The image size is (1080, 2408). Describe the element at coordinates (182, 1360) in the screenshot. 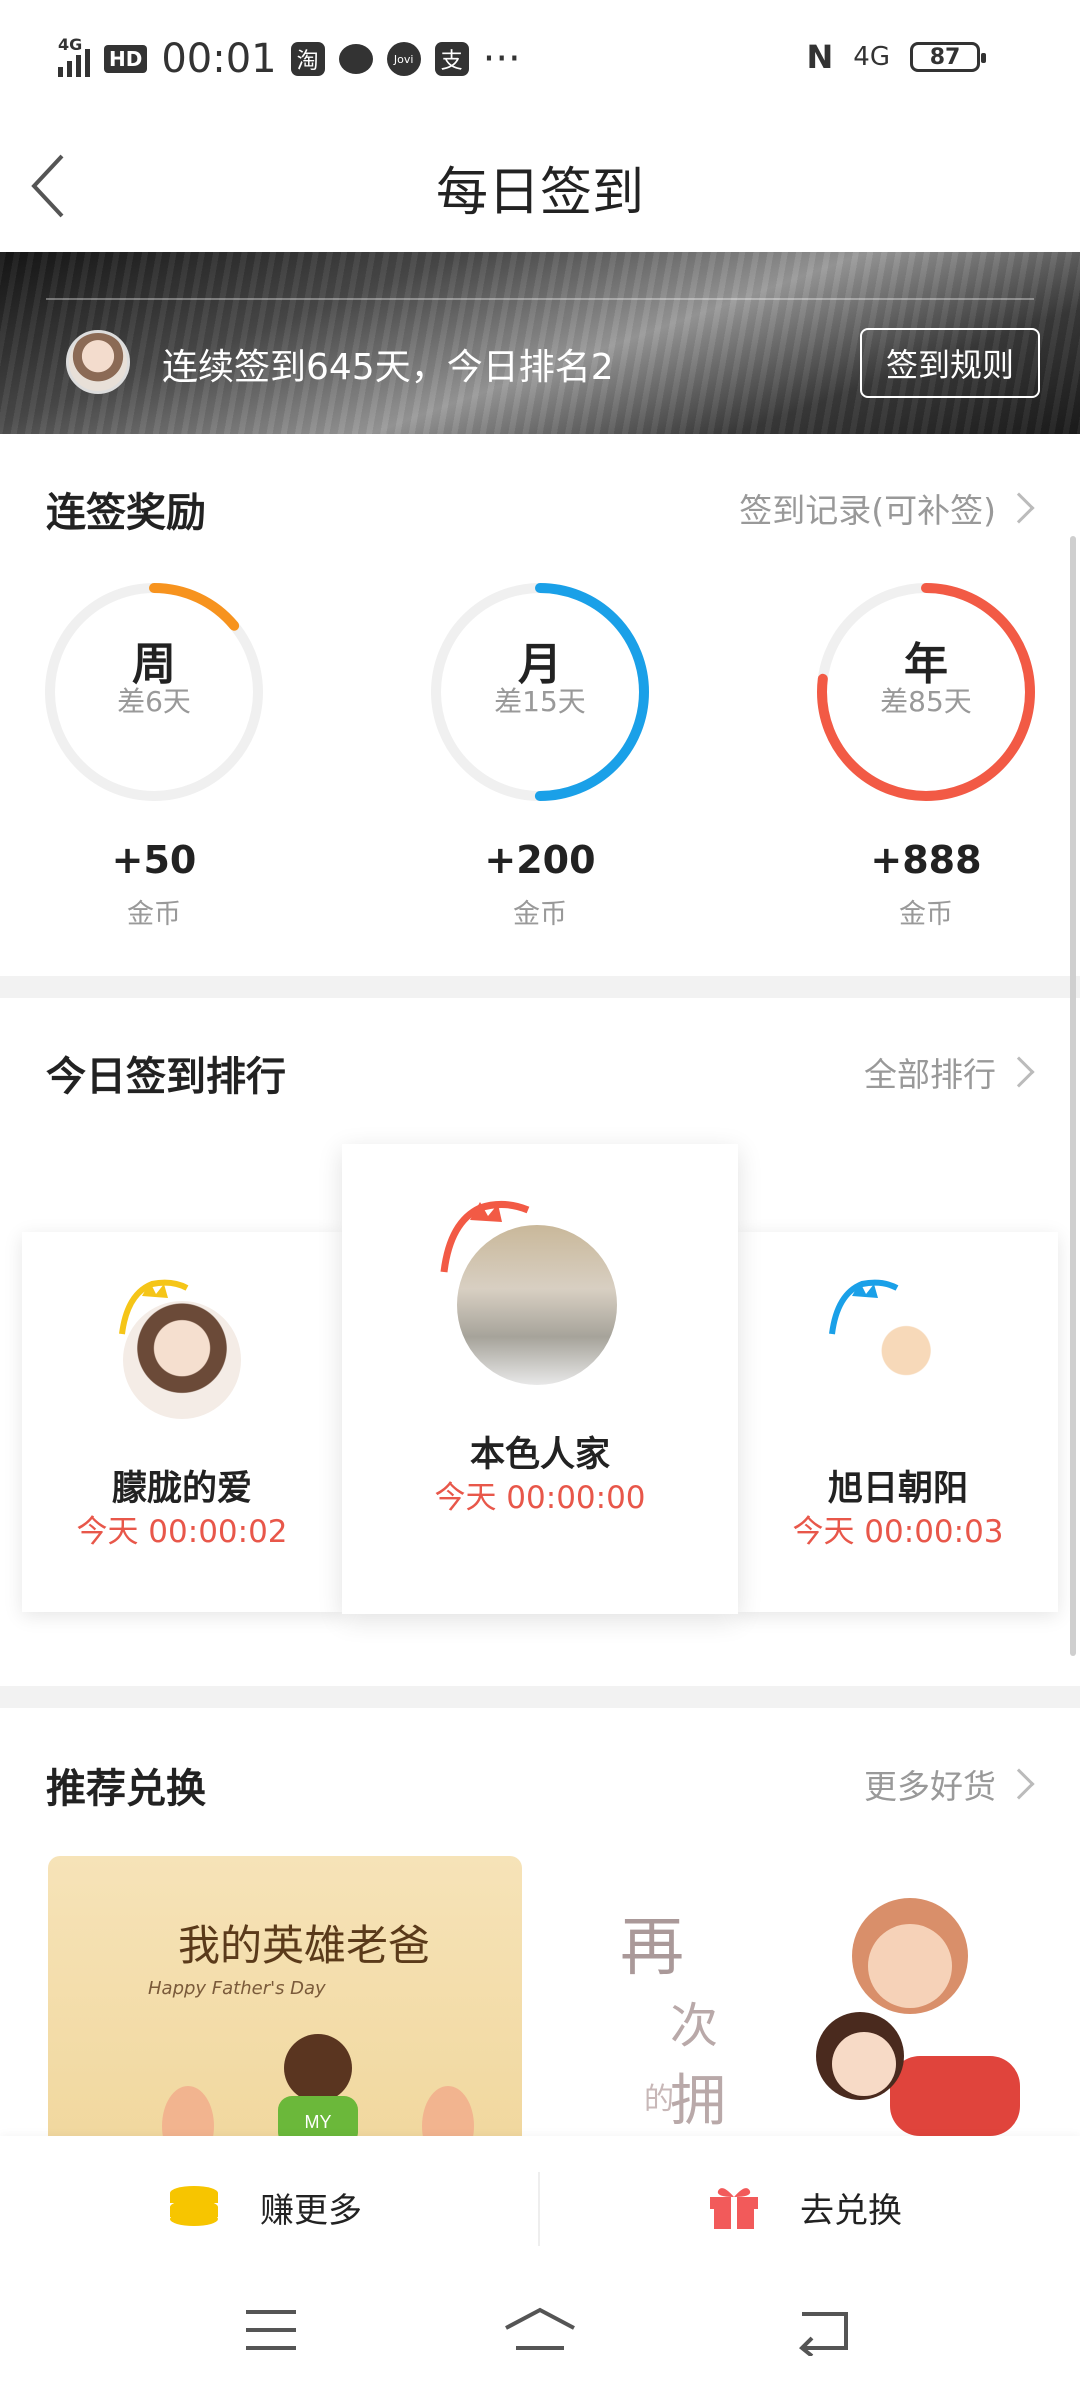

I see `rank-2-avatar` at that location.